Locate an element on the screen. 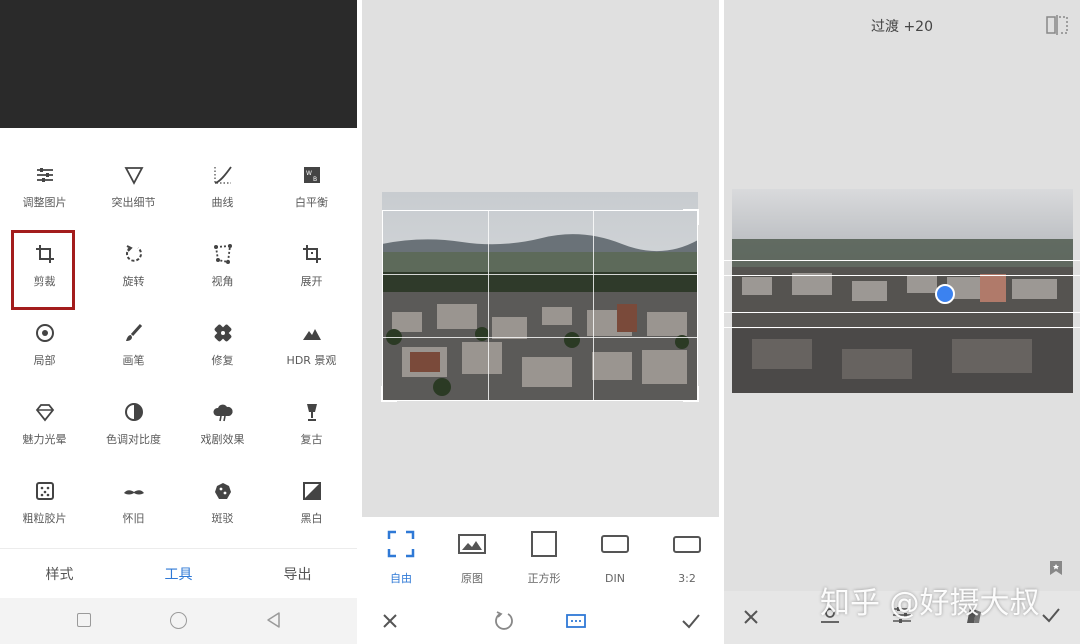 The height and width of the screenshot is (644, 1080). grainy-film-icon is located at coordinates (44, 491).